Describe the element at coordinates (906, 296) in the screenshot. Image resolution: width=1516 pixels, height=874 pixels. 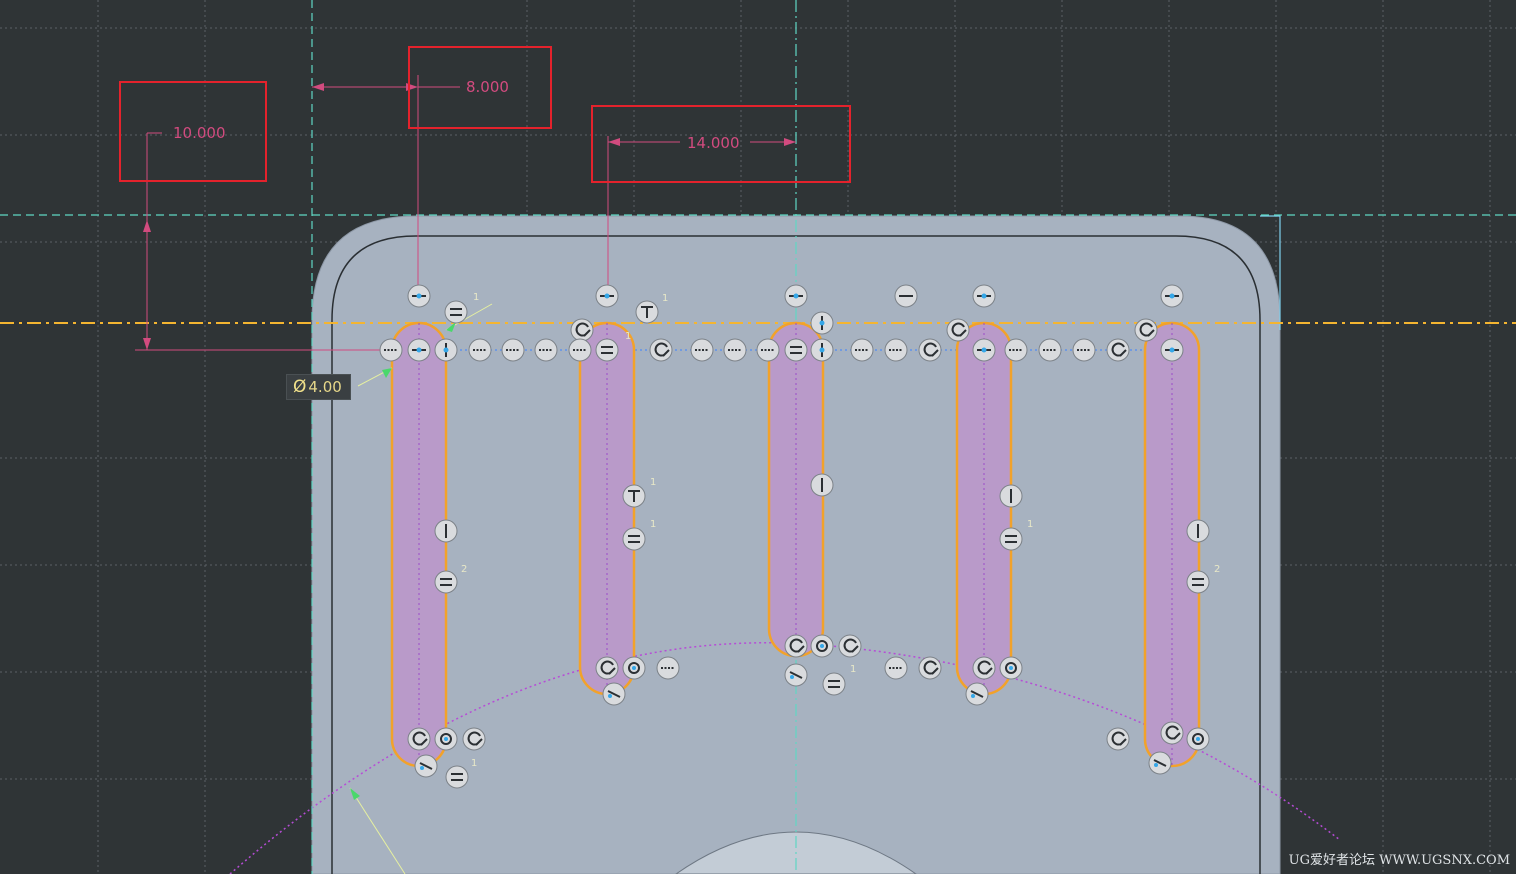
I see `horizontal-icon` at that location.